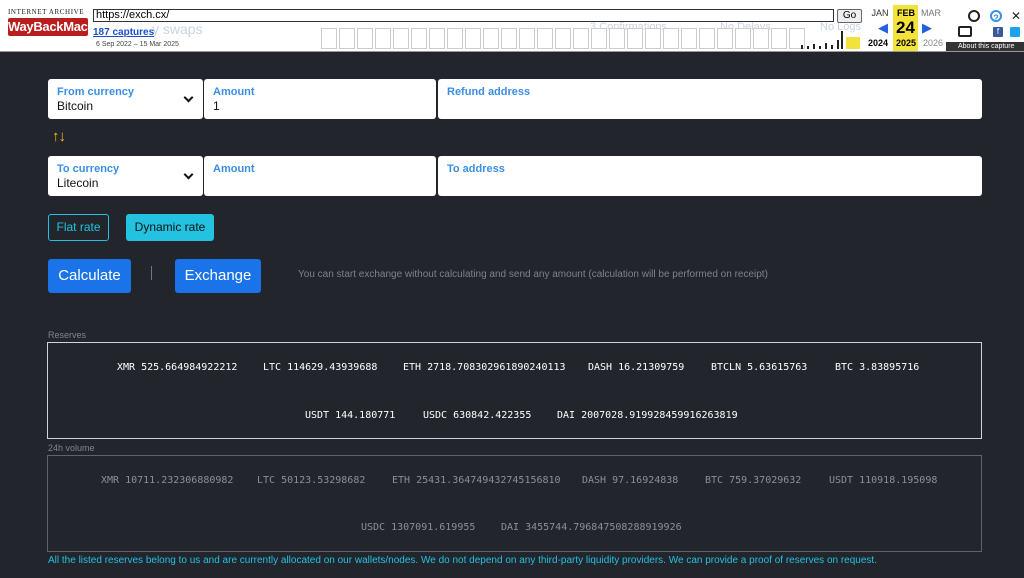 Image resolution: width=1024 pixels, height=578 pixels. I want to click on flat-rate-button: Flat rate, so click(78, 227).